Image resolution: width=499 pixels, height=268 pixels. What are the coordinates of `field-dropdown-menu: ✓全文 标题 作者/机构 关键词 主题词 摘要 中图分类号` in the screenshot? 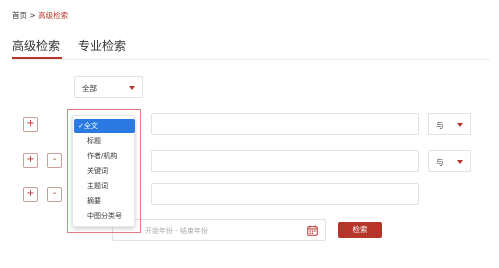 It's located at (103, 171).